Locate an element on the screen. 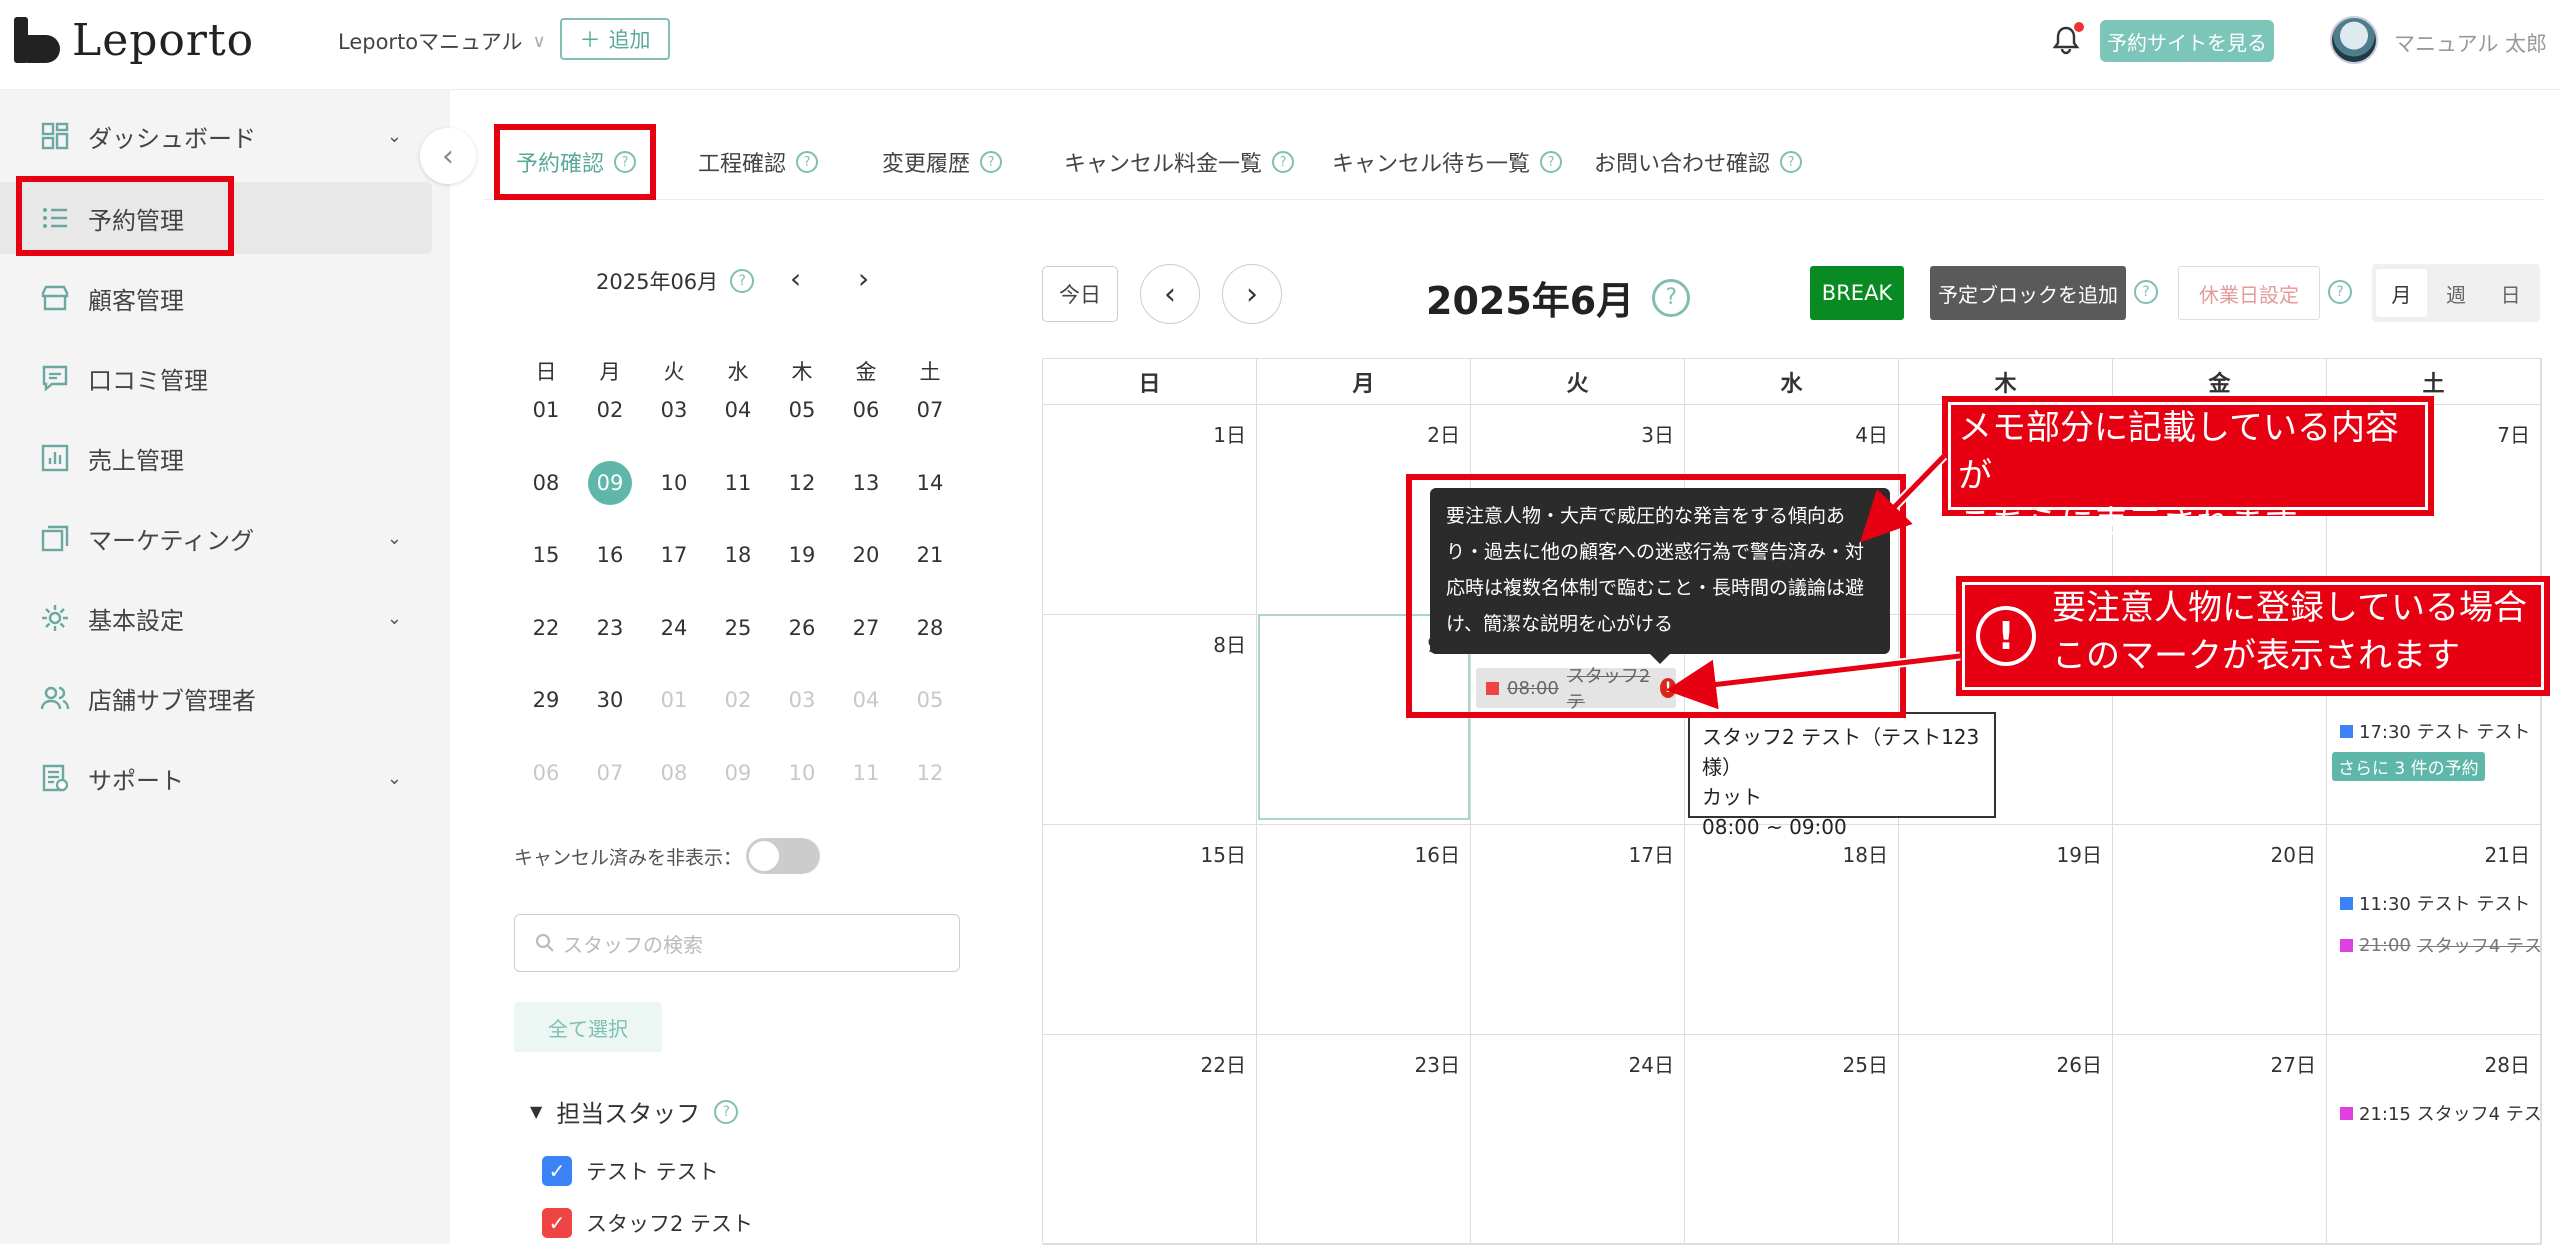 This screenshot has height=1245, width=2560. annotation-arrows is located at coordinates (1813, 581).